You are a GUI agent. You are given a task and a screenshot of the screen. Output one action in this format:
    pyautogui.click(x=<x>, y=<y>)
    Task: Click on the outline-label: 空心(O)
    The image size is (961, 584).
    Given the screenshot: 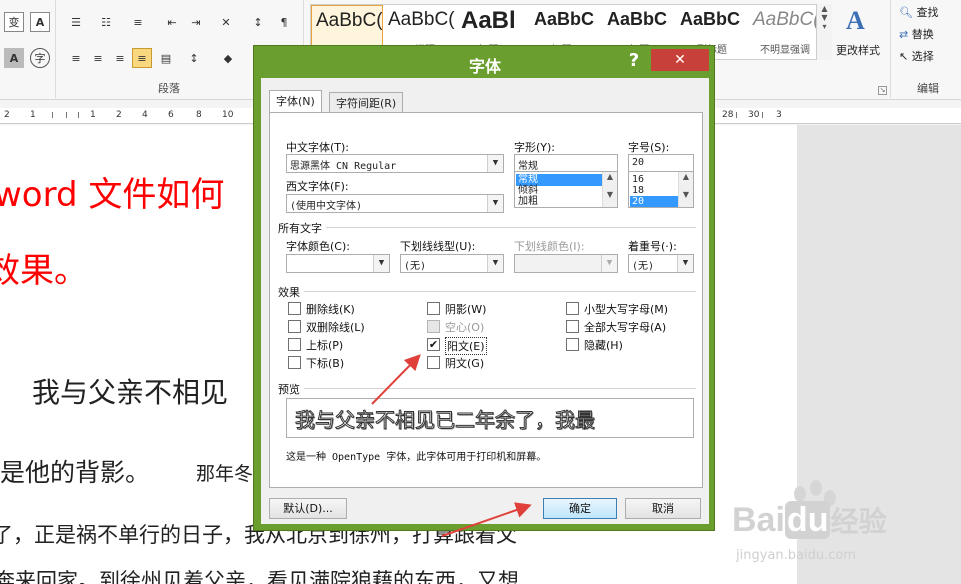 What is the action you would take?
    pyautogui.click(x=465, y=327)
    